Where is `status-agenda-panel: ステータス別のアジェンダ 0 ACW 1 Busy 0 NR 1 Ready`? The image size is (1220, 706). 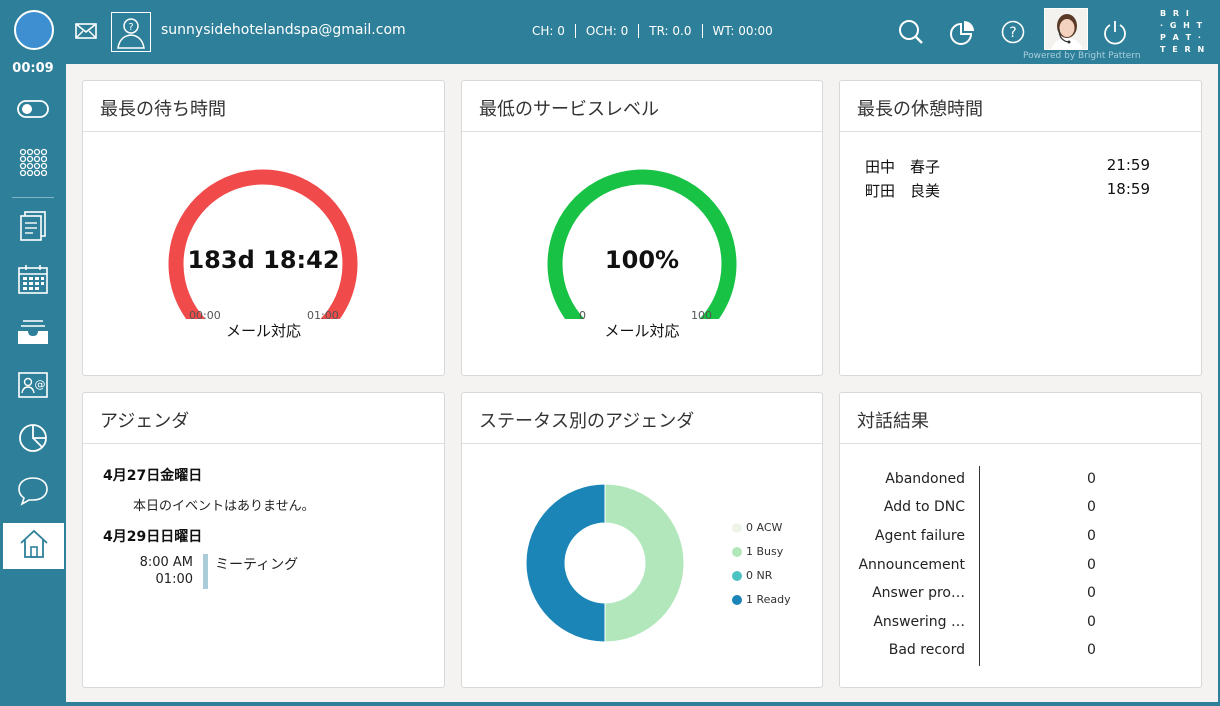
status-agenda-panel: ステータス別のアジェンダ 0 ACW 1 Busy 0 NR 1 Ready is located at coordinates (642, 540).